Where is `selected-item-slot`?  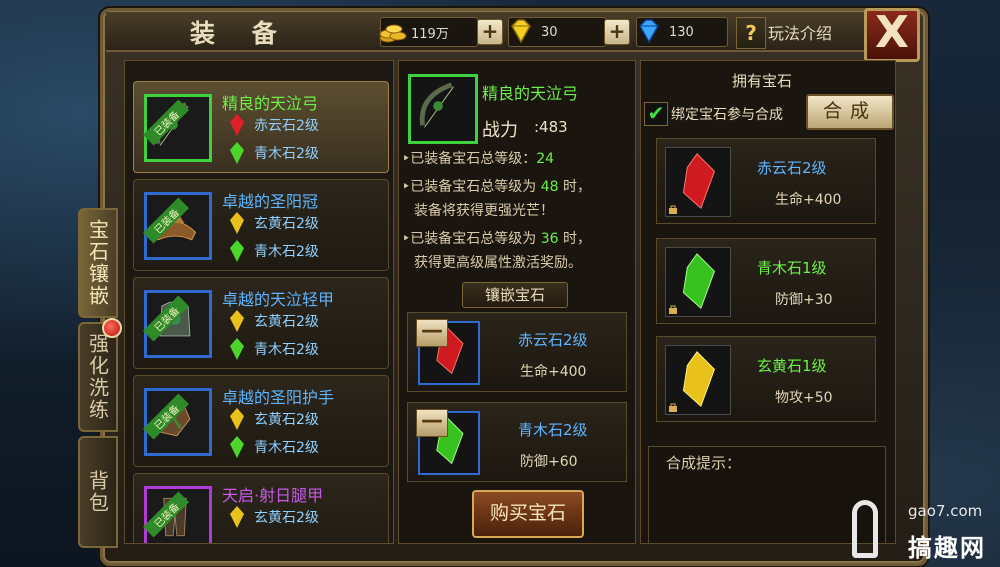
selected-item-slot is located at coordinates (443, 109).